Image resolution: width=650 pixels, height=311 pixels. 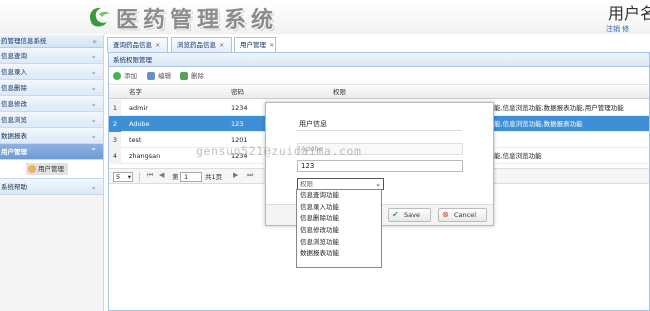 I want to click on row-number: 4, so click(x=115, y=156).